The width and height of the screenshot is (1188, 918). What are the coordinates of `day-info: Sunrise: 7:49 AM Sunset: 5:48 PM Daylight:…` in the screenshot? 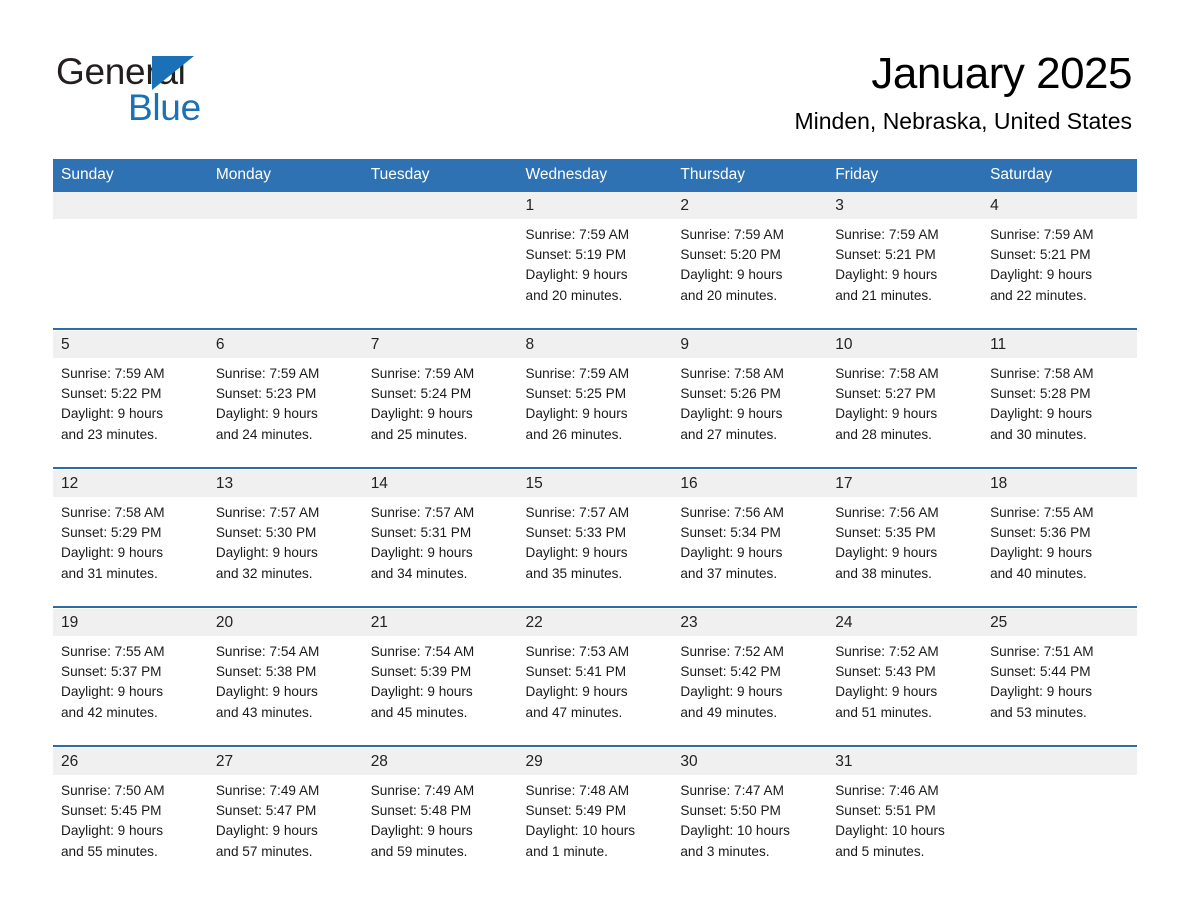 It's located at (440, 818).